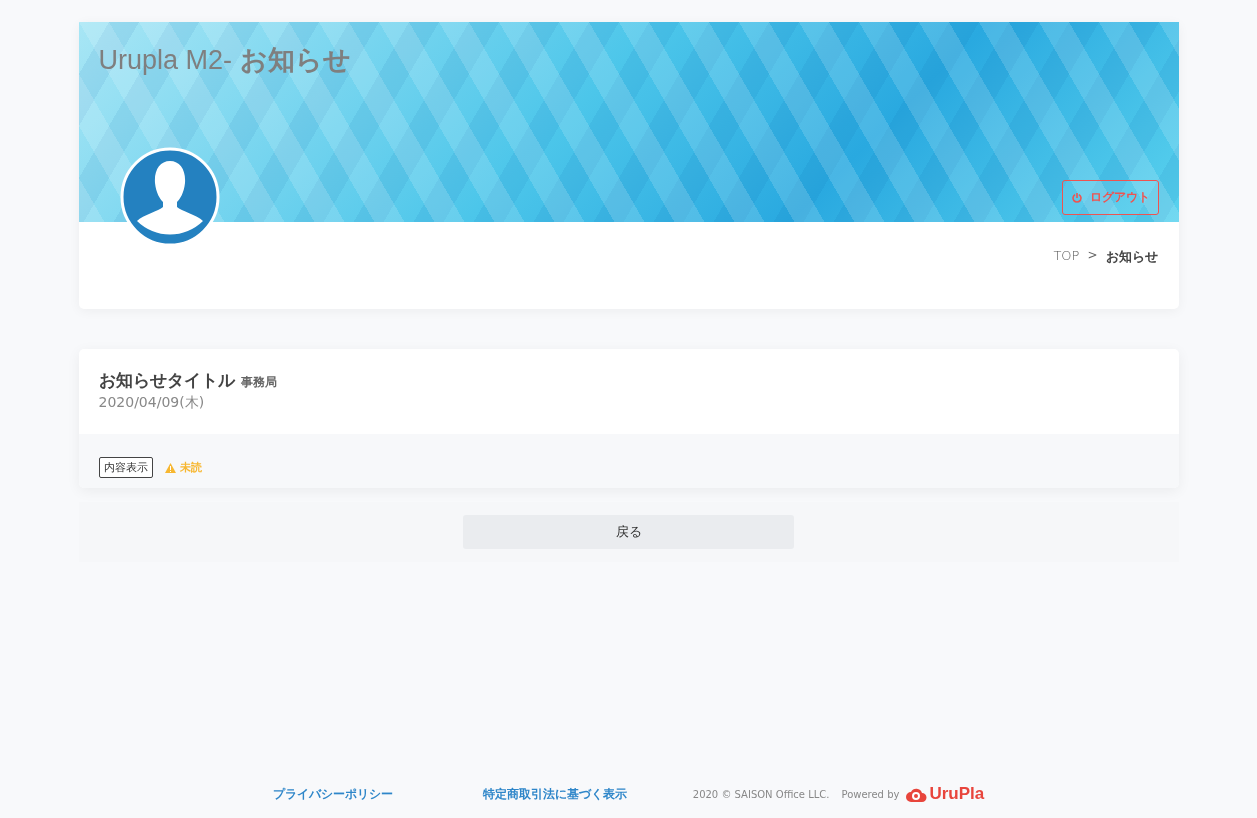 This screenshot has width=1257, height=818. What do you see at coordinates (332, 794) in the screenshot?
I see `footer-link: プライバシーポリシー` at bounding box center [332, 794].